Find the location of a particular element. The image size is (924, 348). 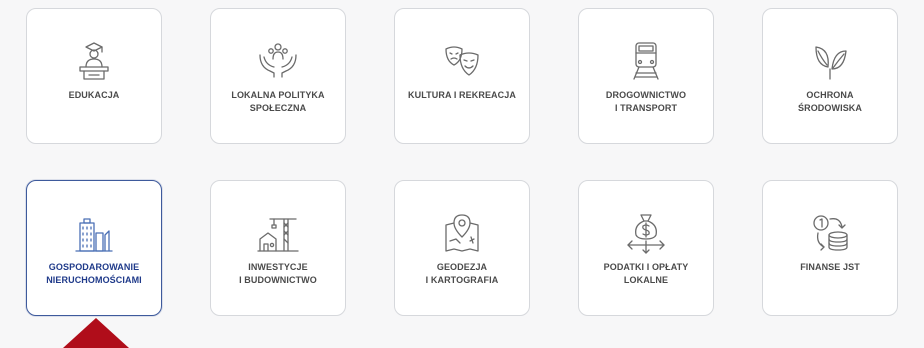

teacher-podium-icon is located at coordinates (94, 61).